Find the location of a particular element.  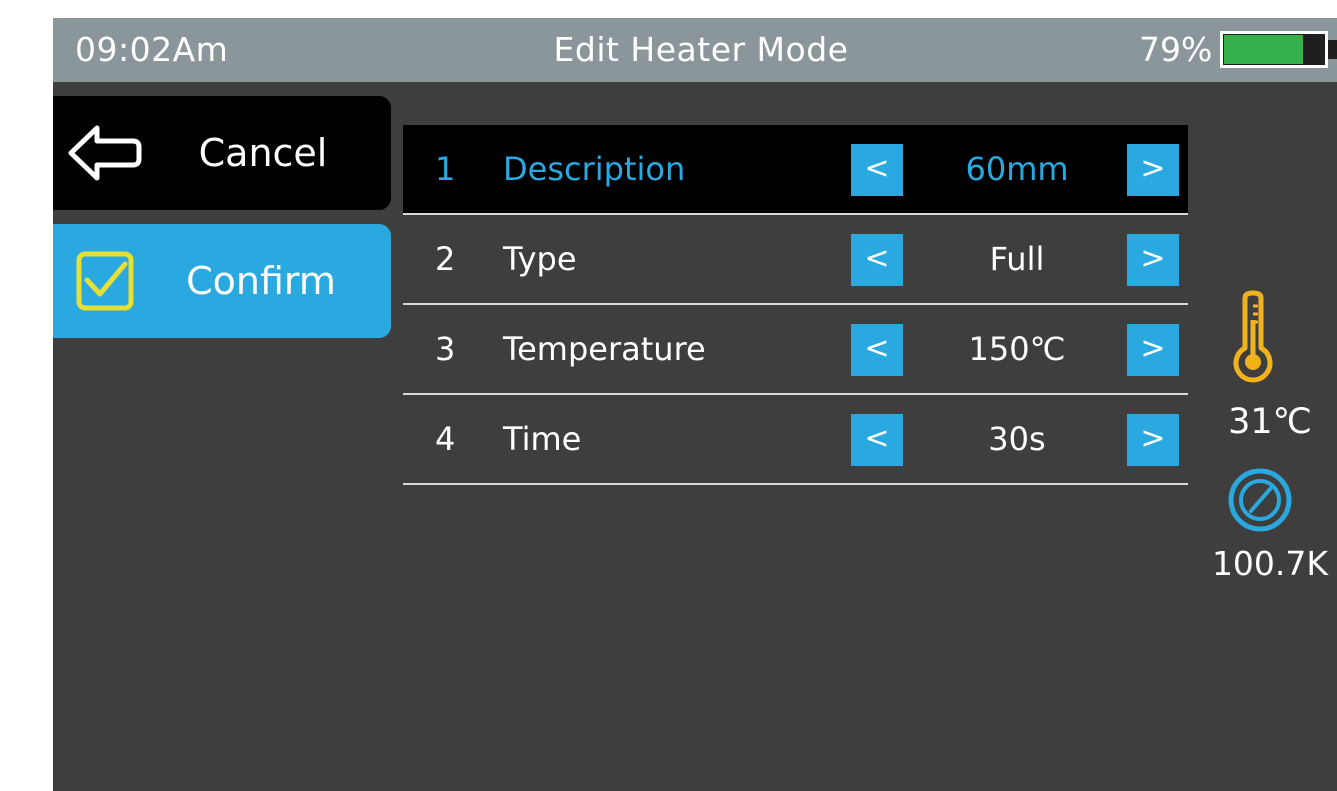

setting-value: 150℃ is located at coordinates (1017, 349).